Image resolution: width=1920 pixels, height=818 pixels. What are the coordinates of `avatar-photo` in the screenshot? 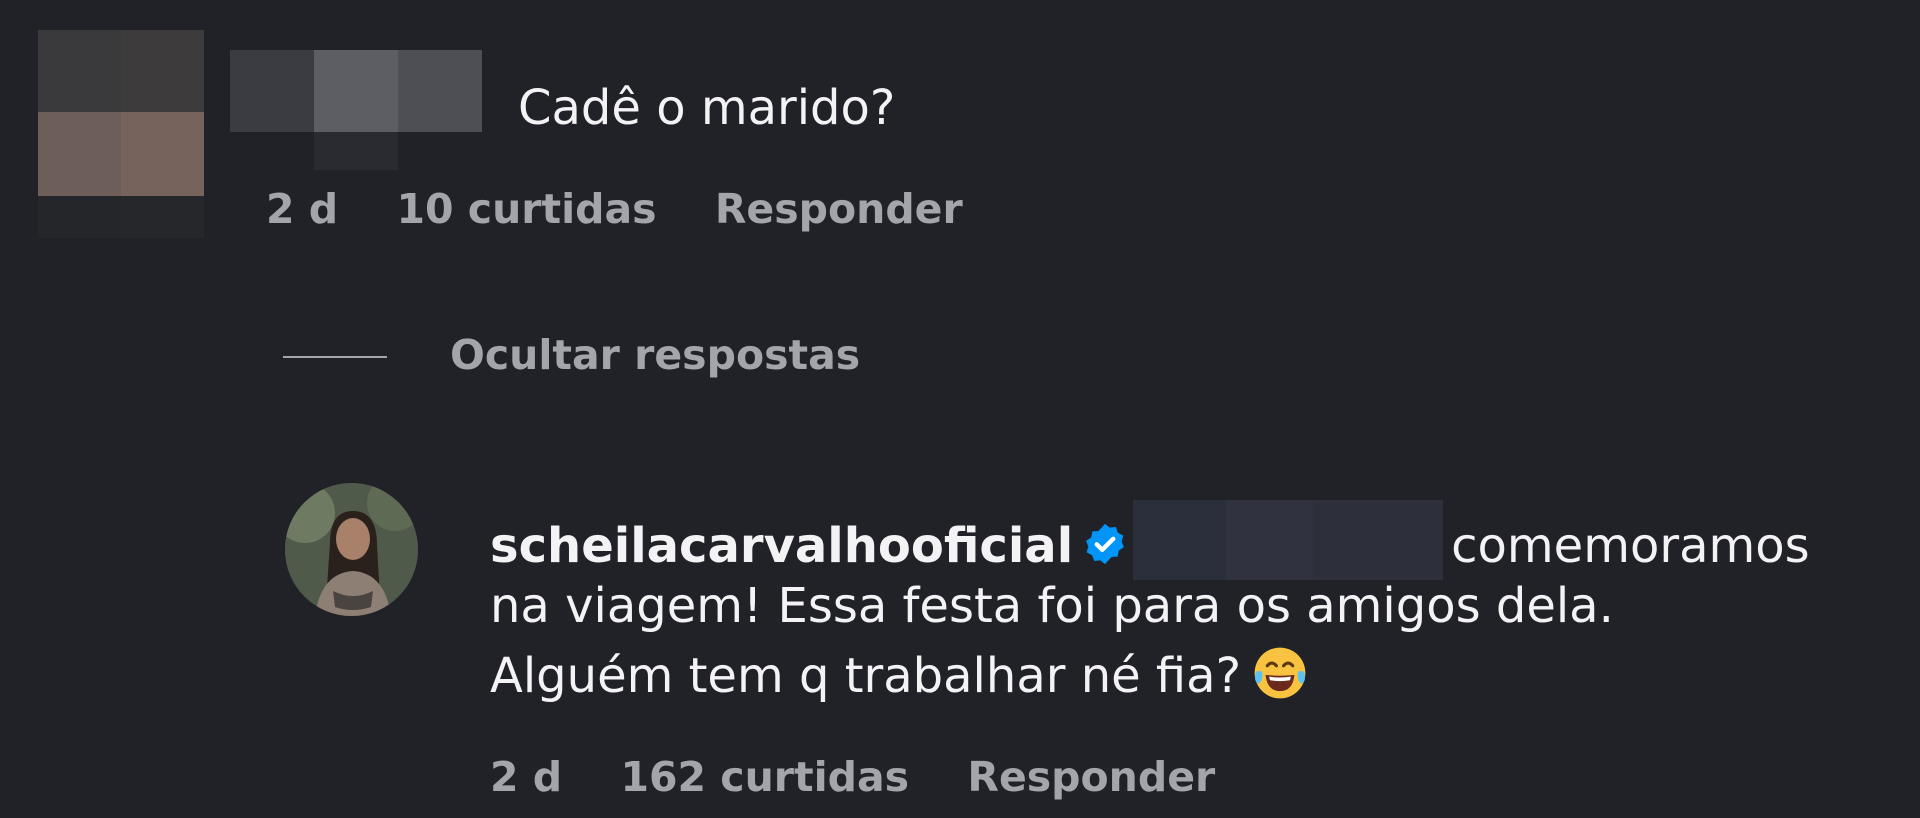 It's located at (351, 549).